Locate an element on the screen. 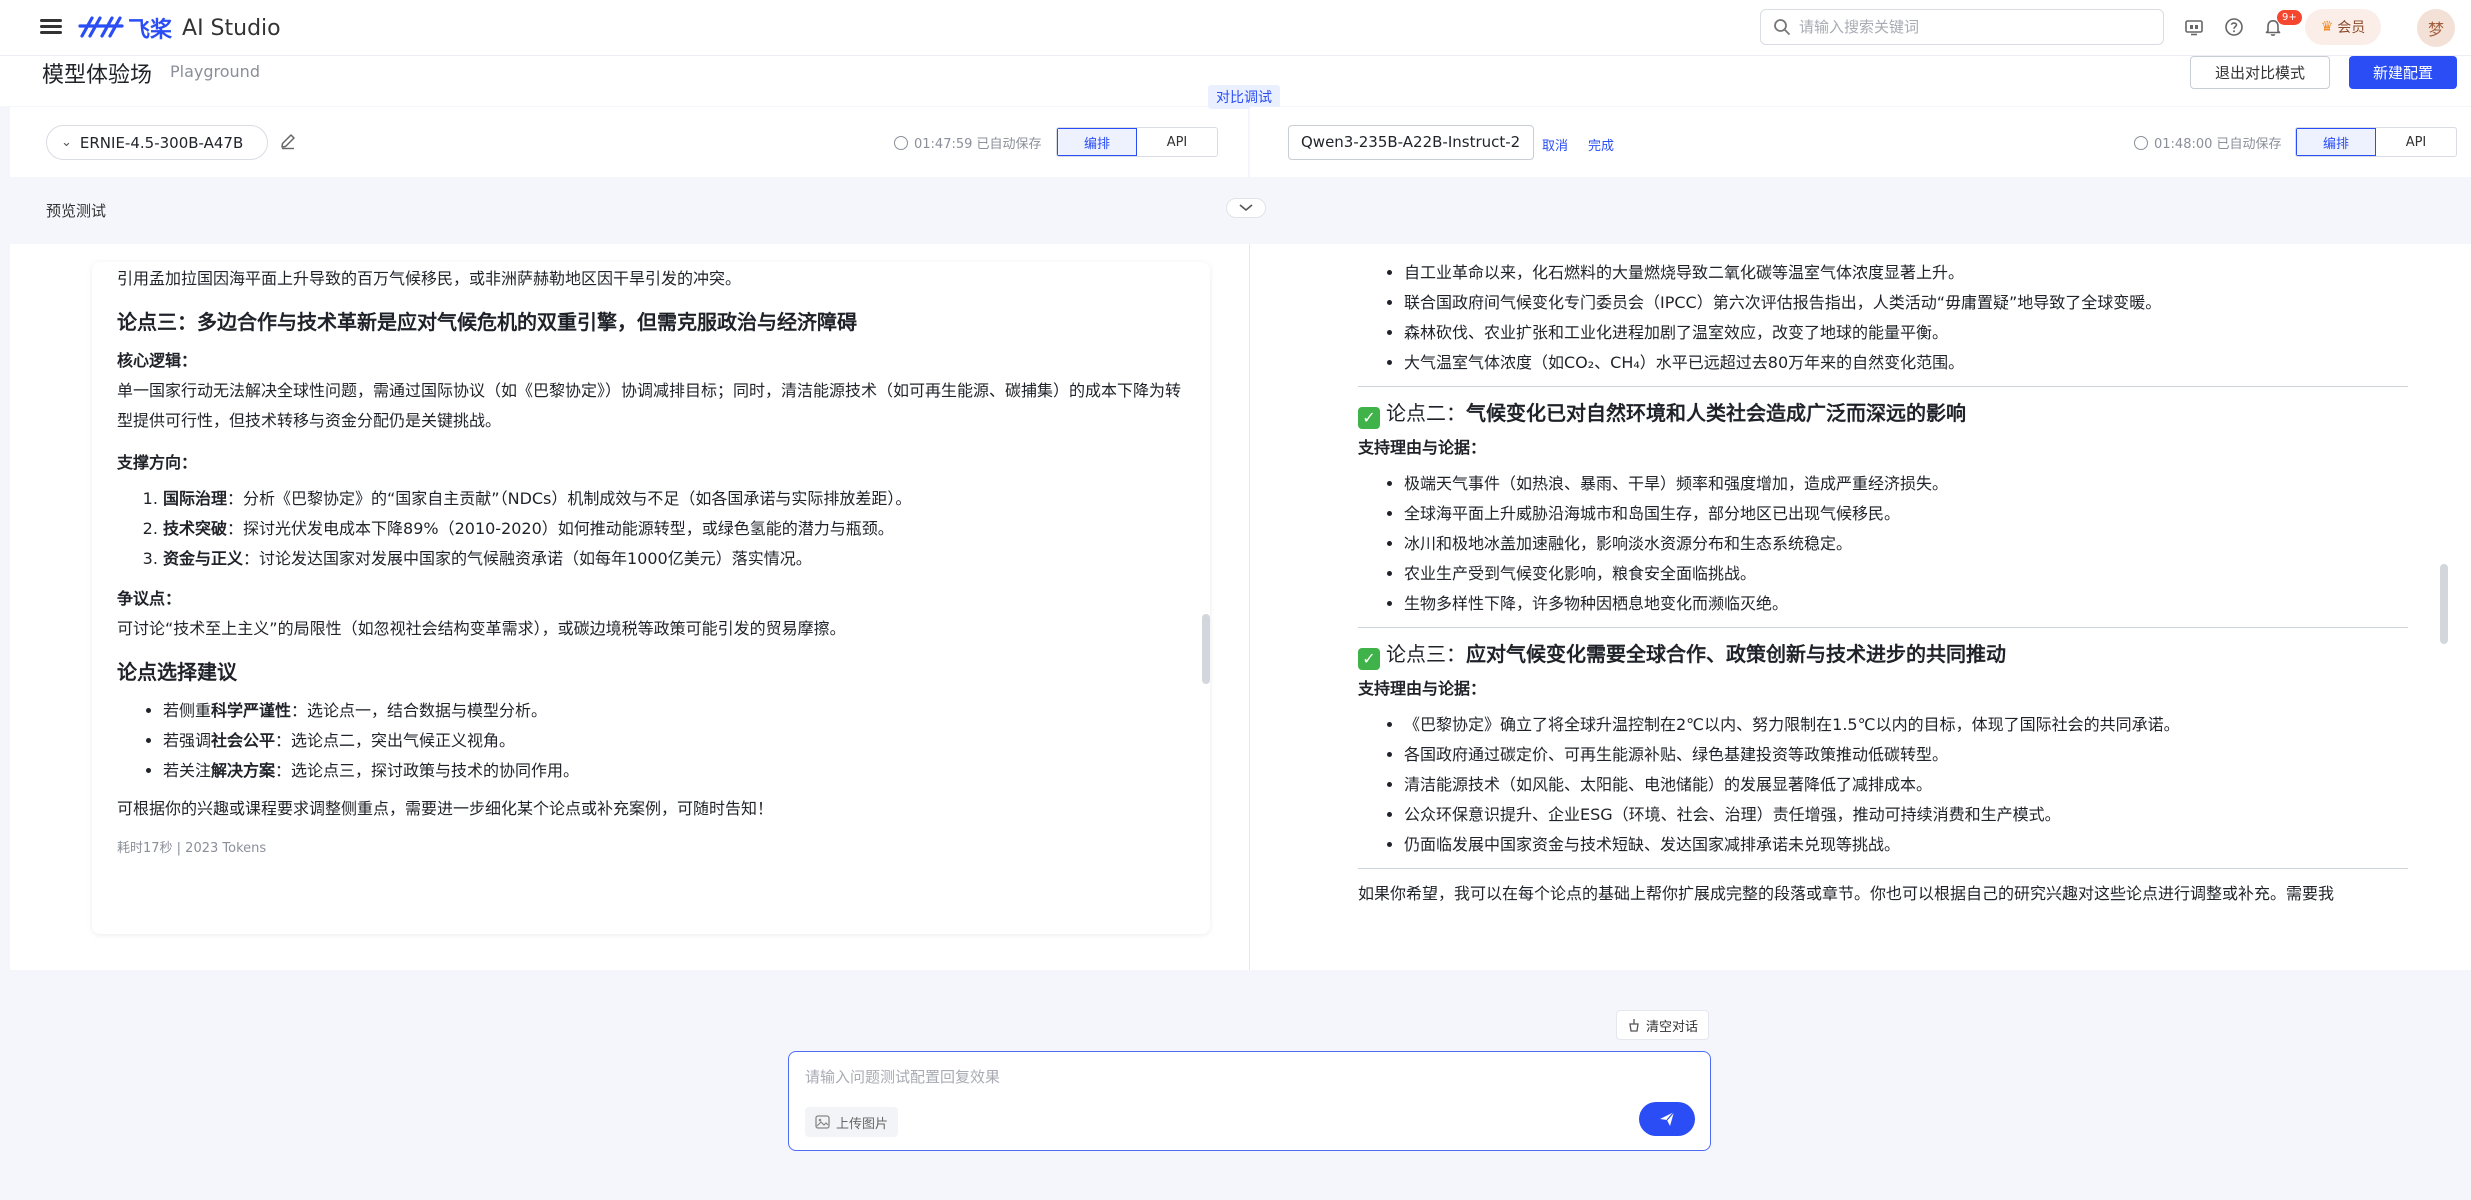  help-icon is located at coordinates (2234, 27).